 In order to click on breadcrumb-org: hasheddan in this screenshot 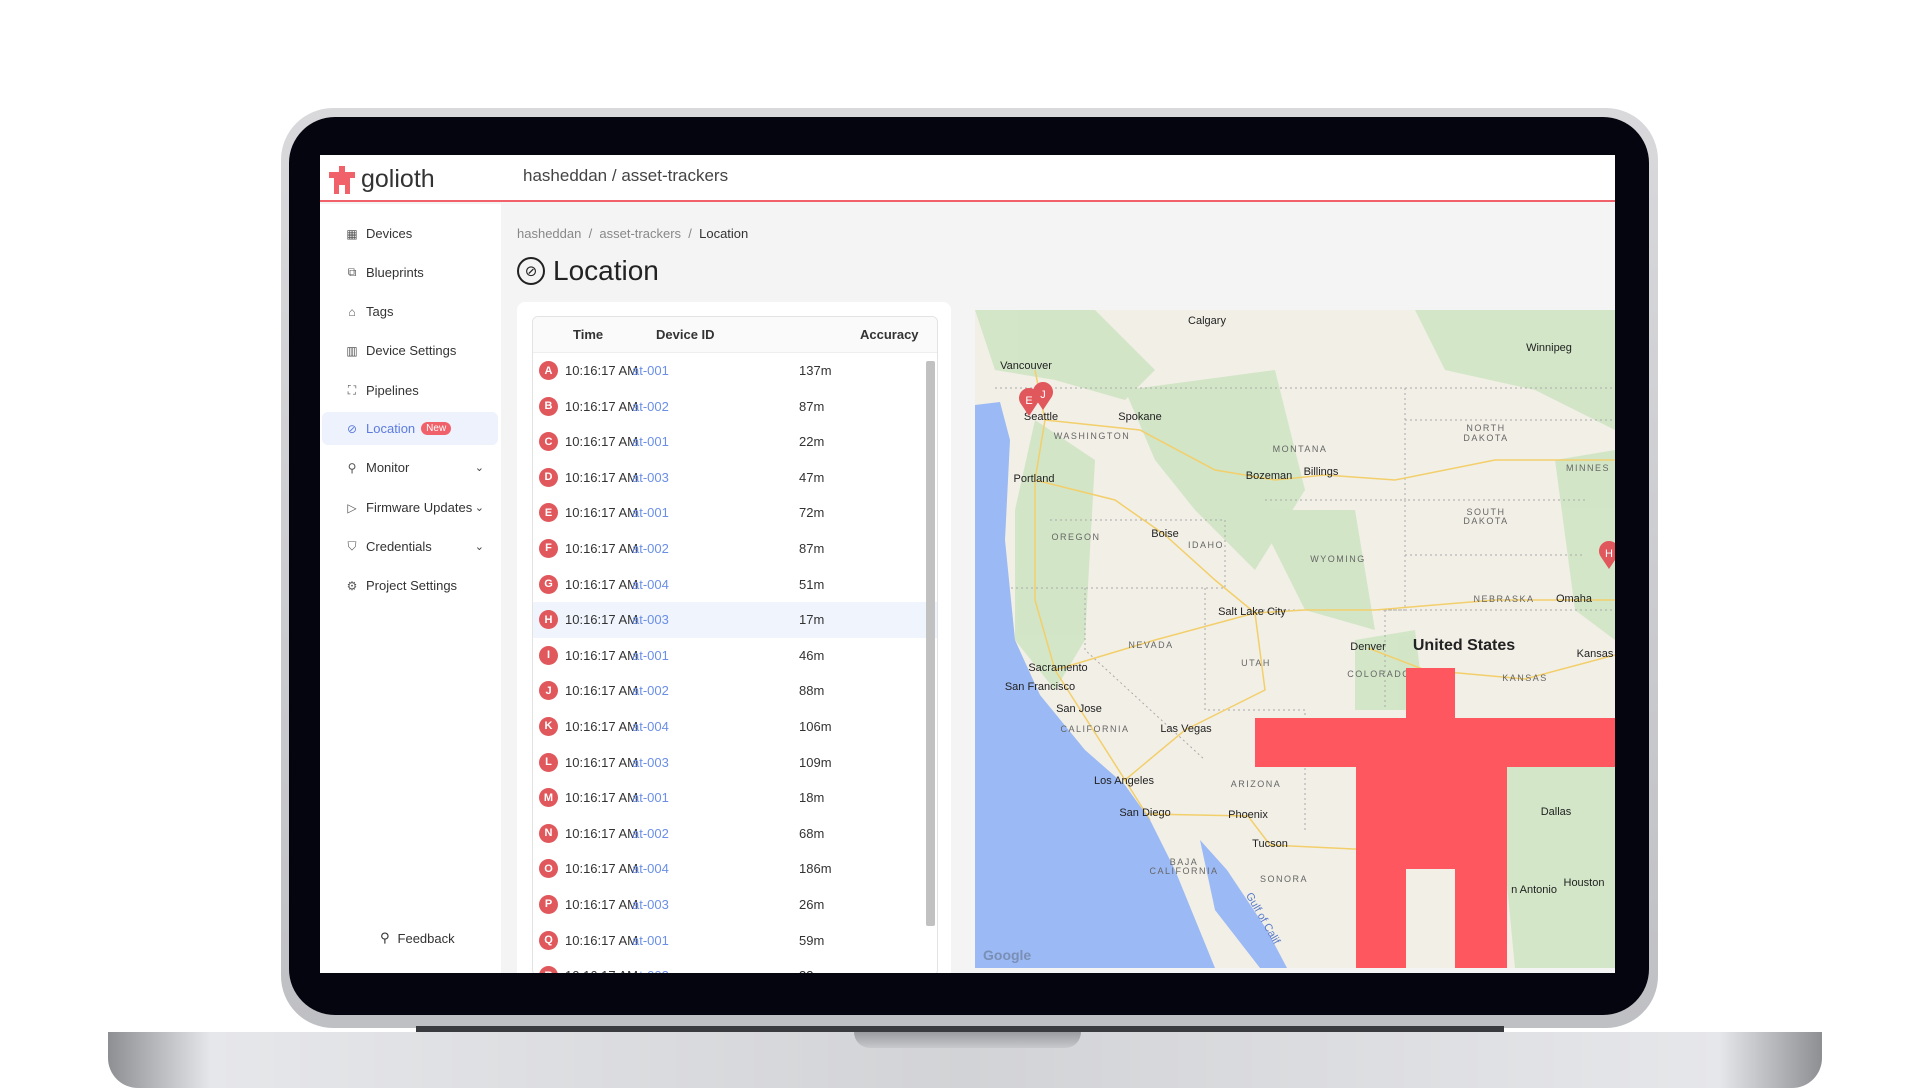, I will do `click(549, 233)`.